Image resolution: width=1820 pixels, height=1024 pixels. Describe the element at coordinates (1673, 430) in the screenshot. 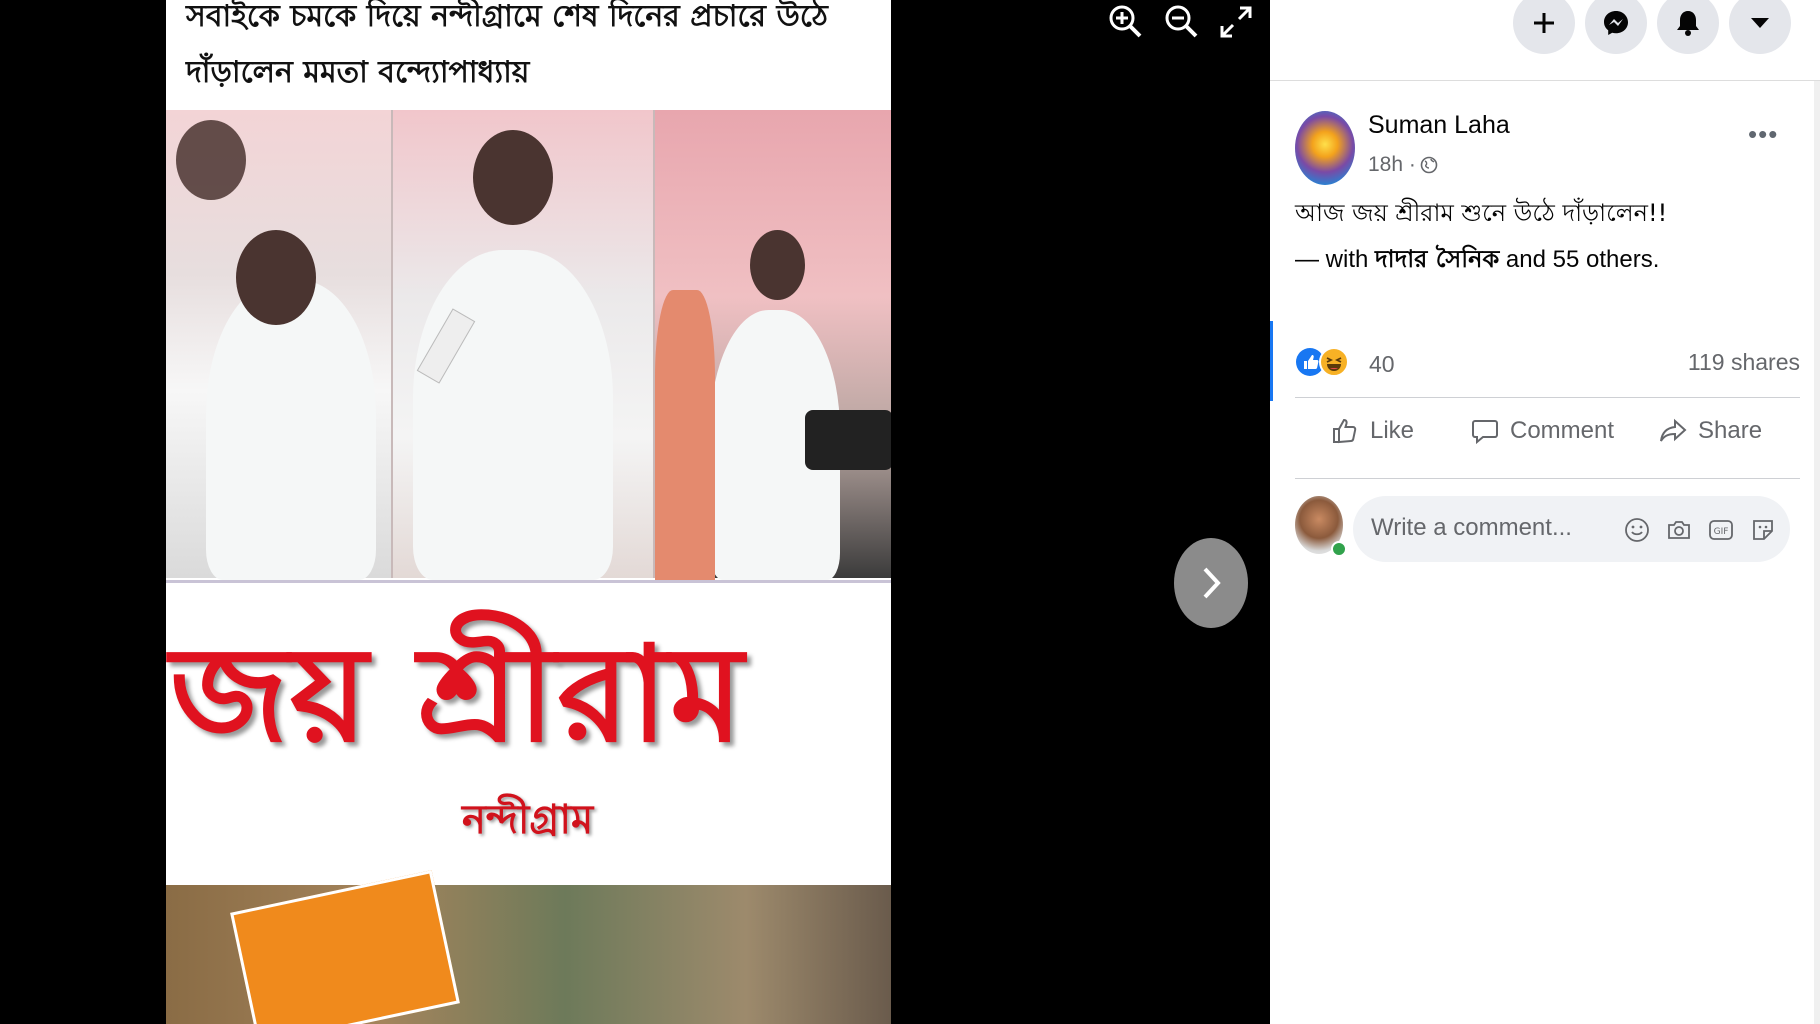

I see `share-arrow-icon` at that location.